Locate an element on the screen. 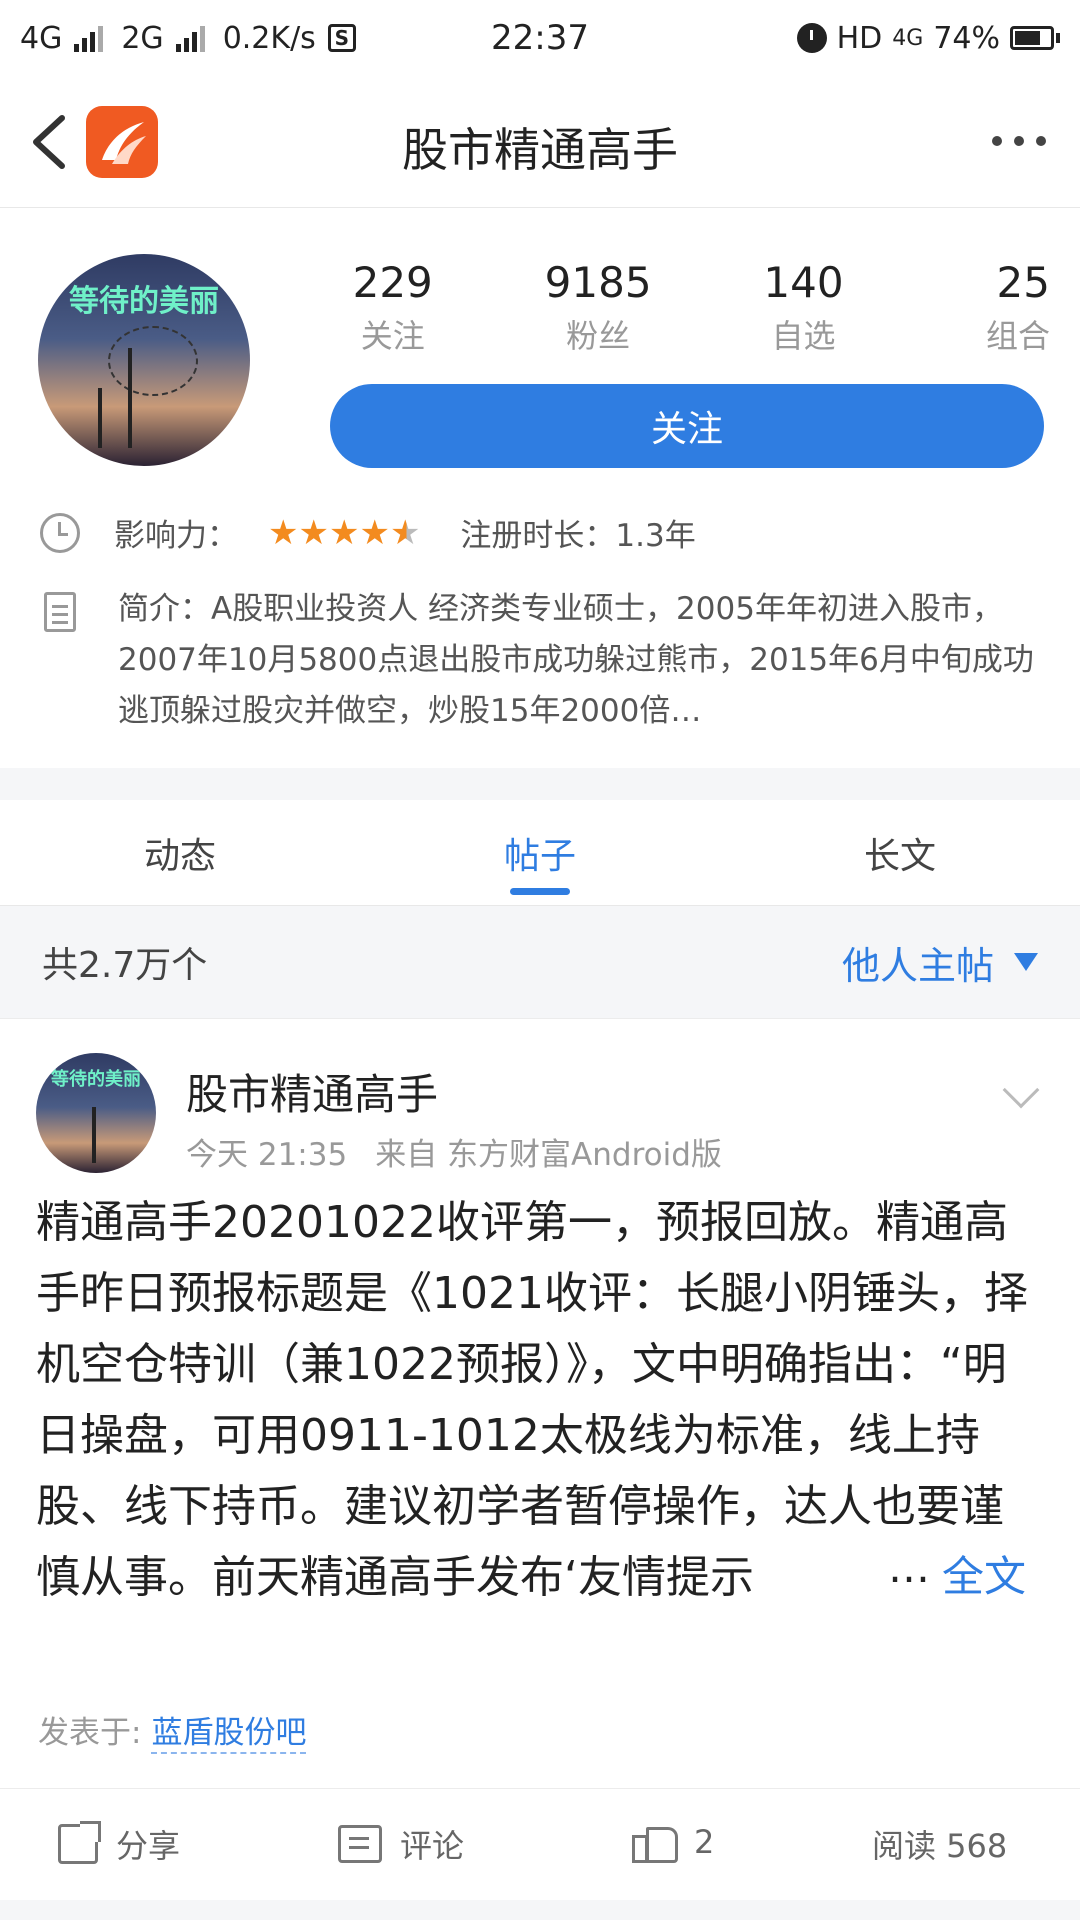  s-badge-icon: S is located at coordinates (341, 38).